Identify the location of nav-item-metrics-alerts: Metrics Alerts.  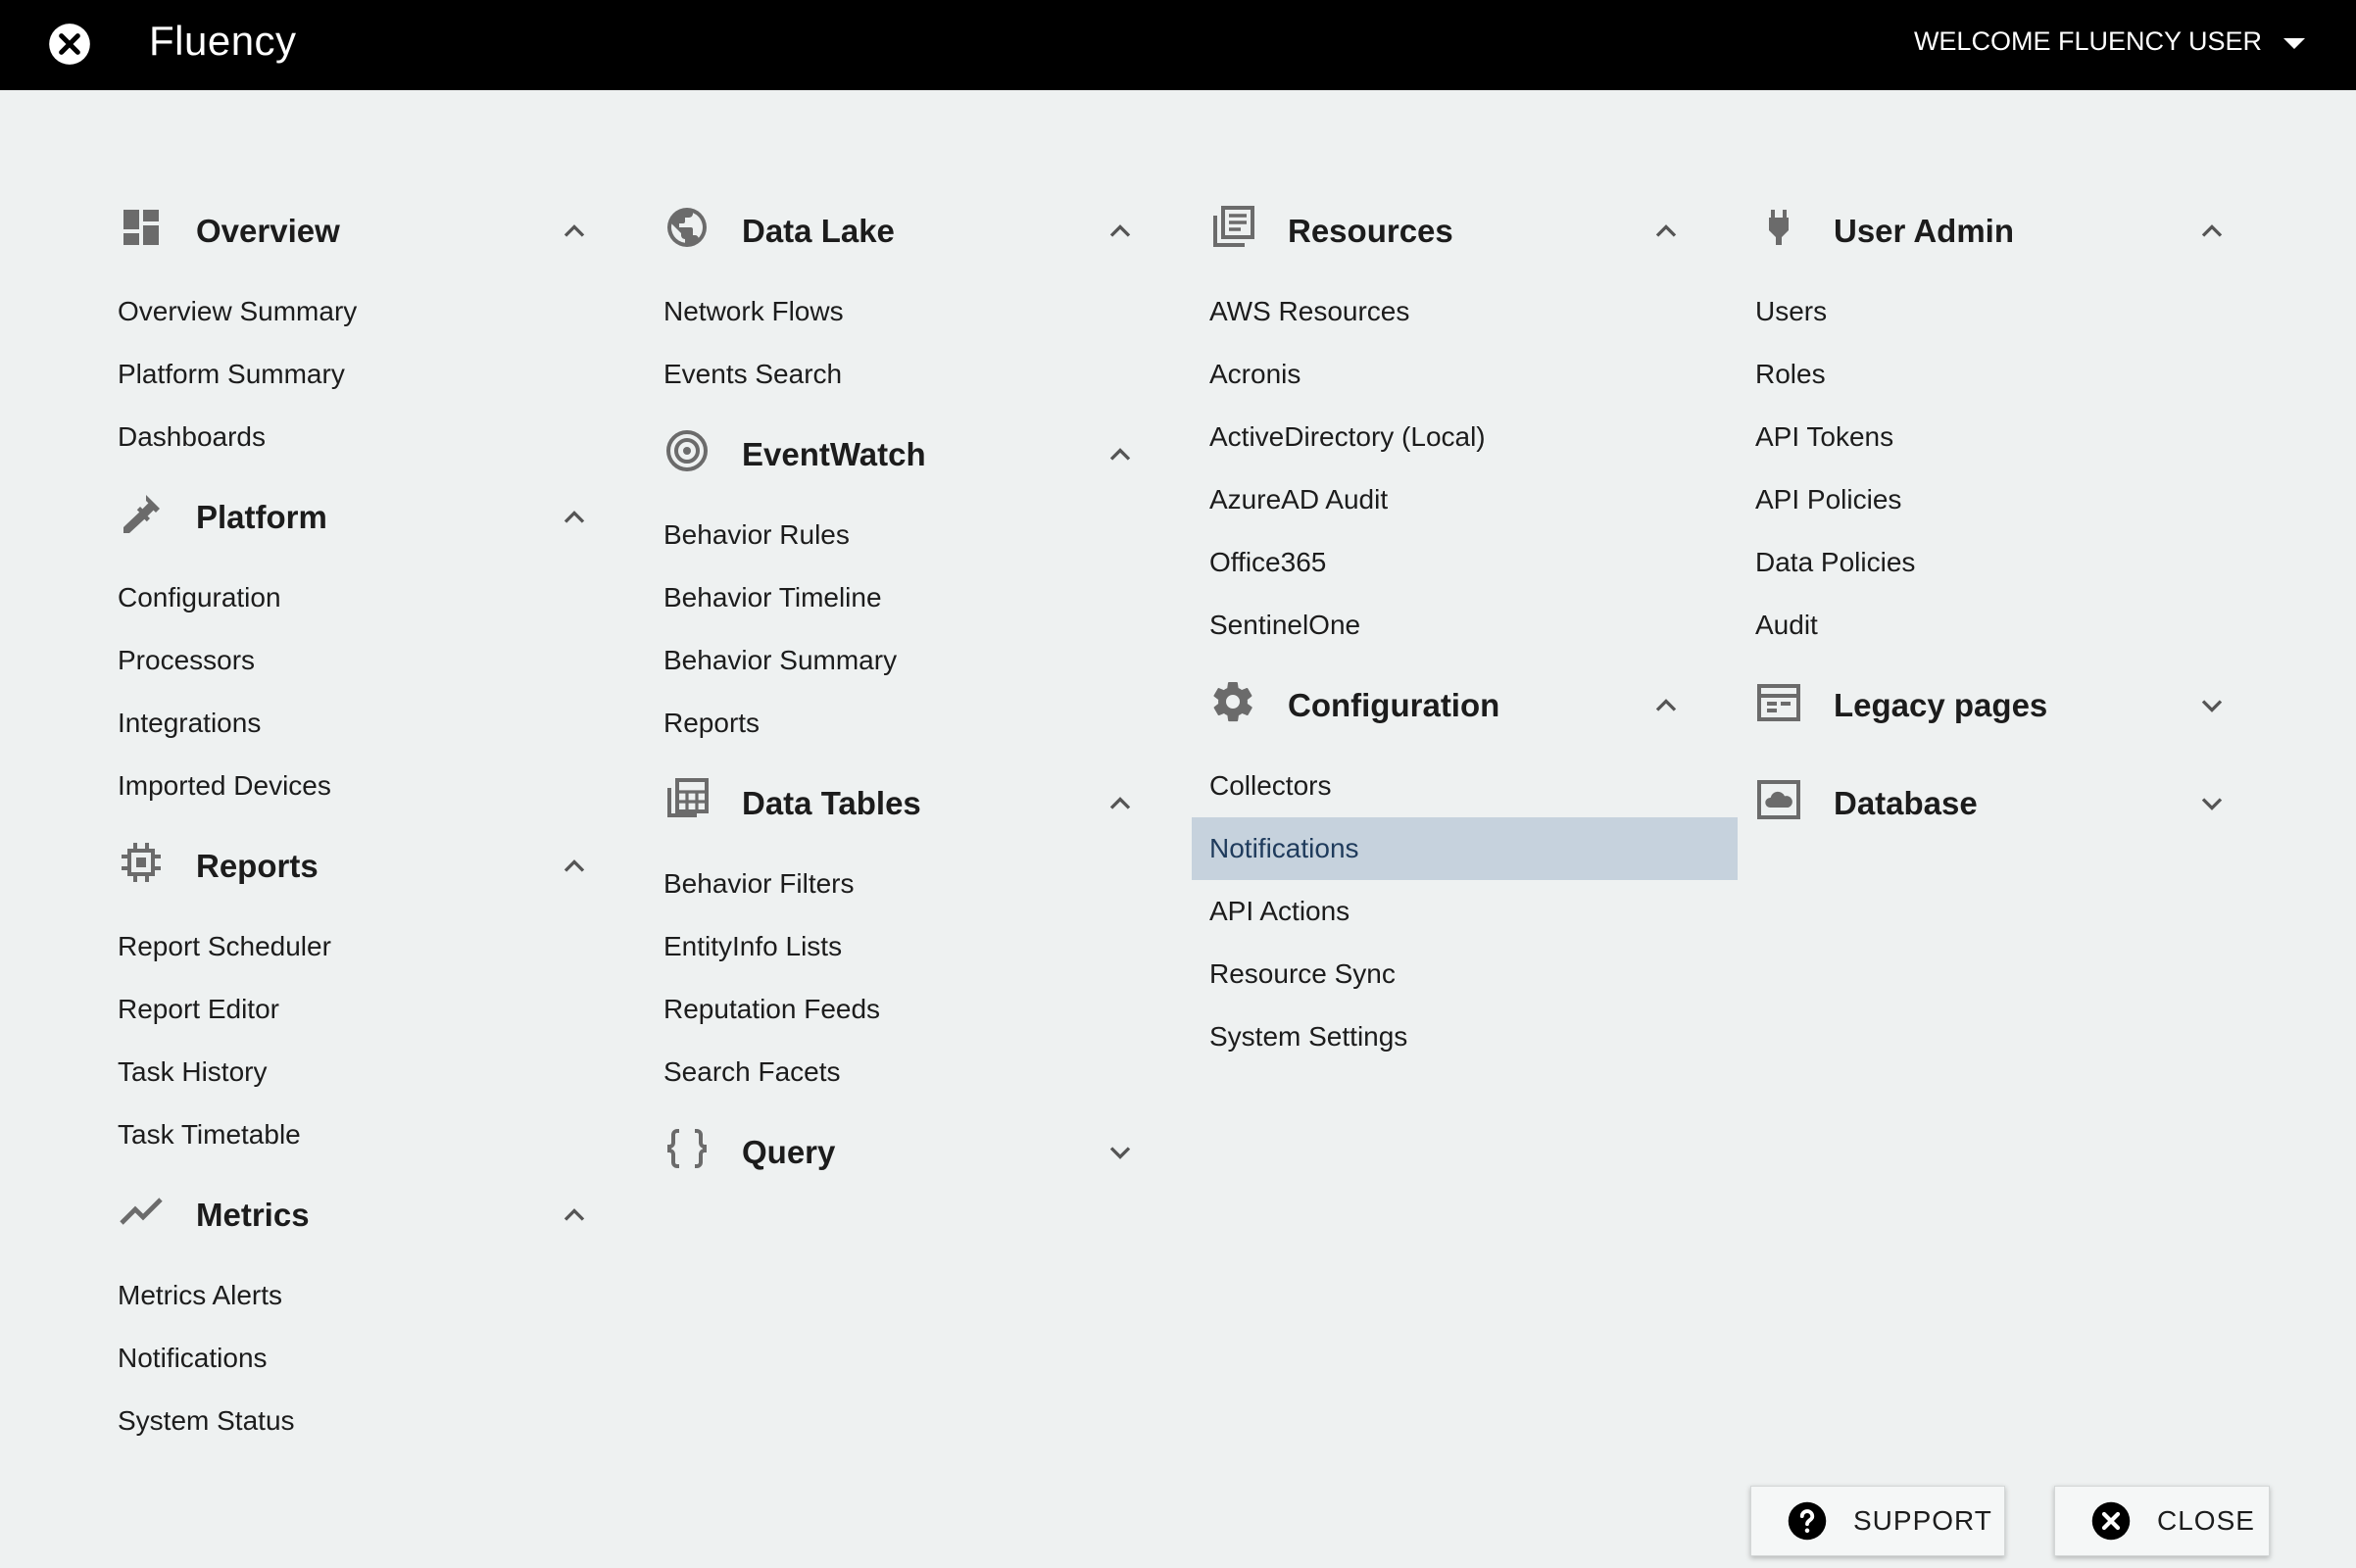
(373, 1295).